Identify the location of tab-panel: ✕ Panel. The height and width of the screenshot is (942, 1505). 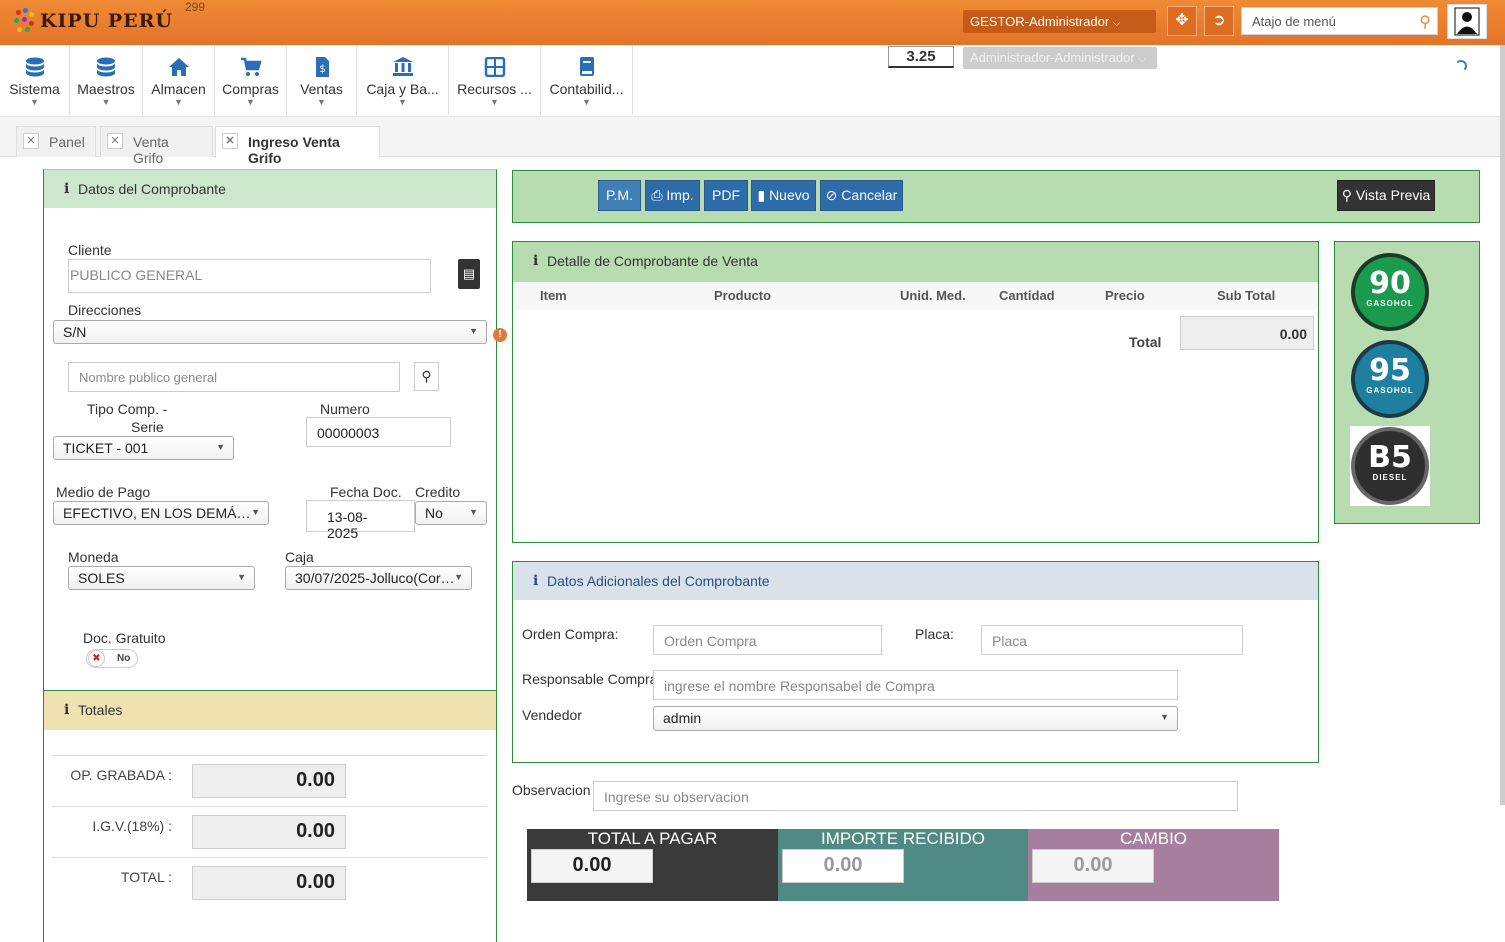
(56, 141).